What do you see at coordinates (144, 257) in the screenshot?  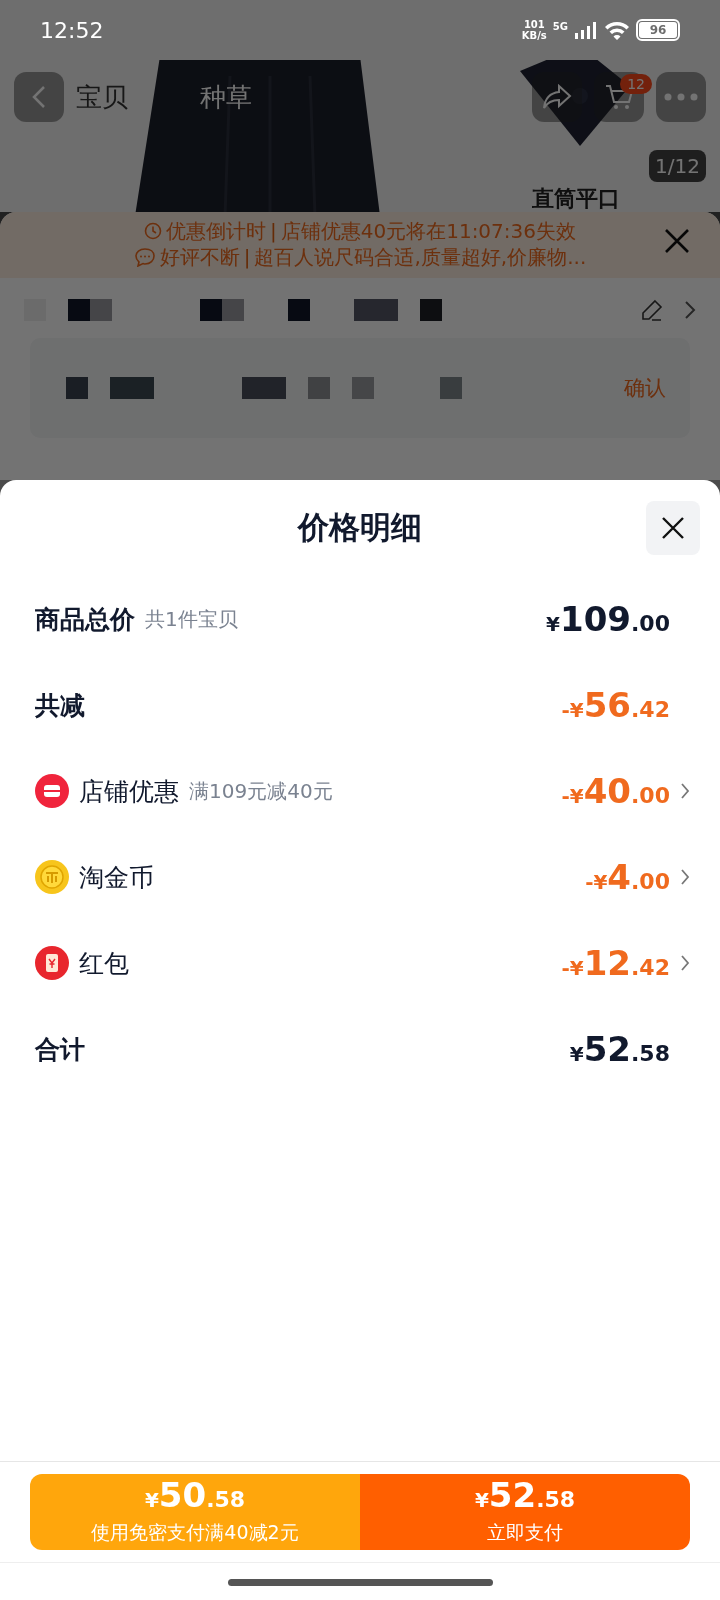 I see `chat-icon` at bounding box center [144, 257].